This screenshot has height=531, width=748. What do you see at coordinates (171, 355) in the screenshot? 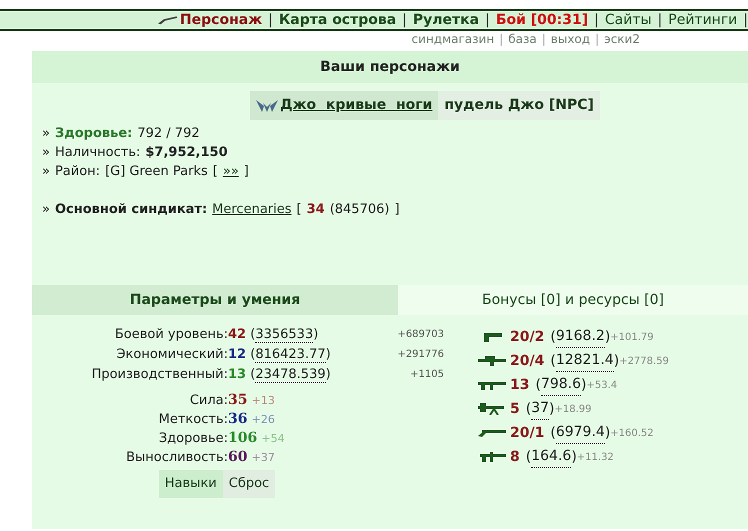
I see `level-label: Экономический:` at bounding box center [171, 355].